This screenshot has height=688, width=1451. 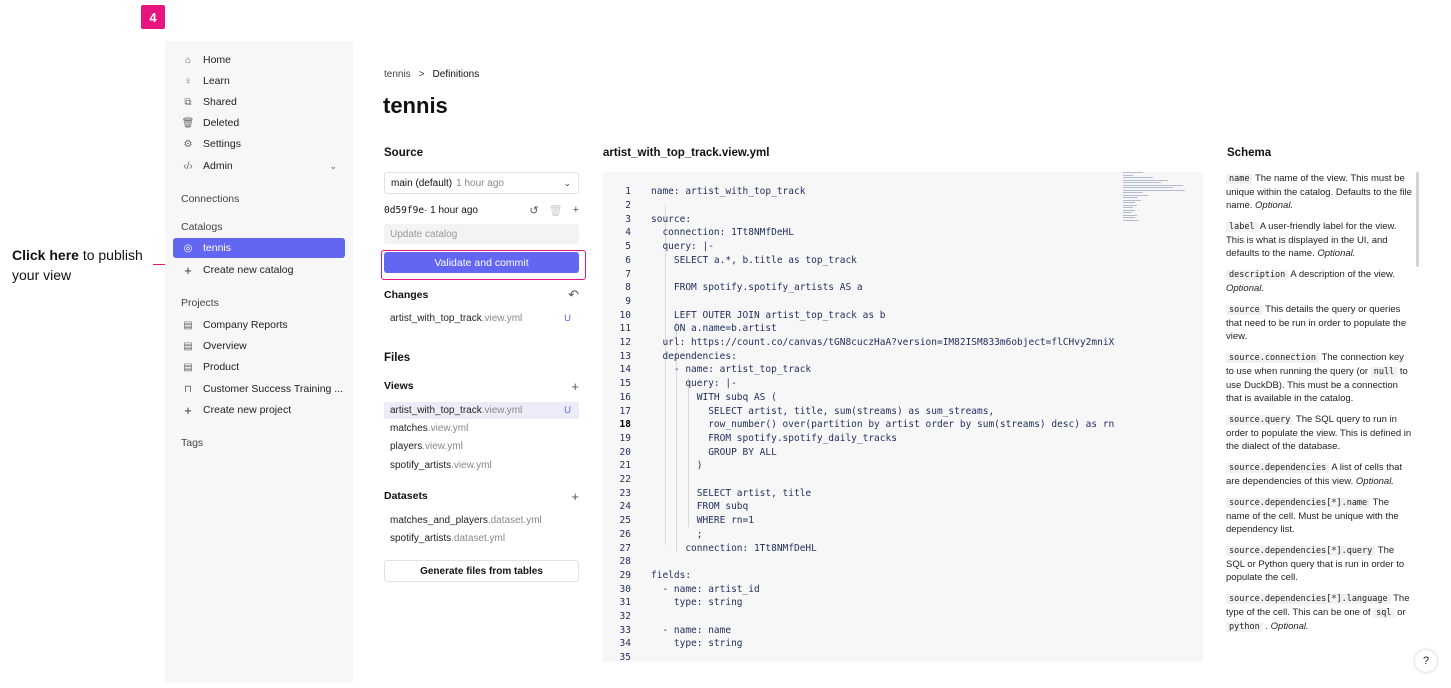 What do you see at coordinates (673, 603) in the screenshot?
I see `code-line: 31 type: string` at bounding box center [673, 603].